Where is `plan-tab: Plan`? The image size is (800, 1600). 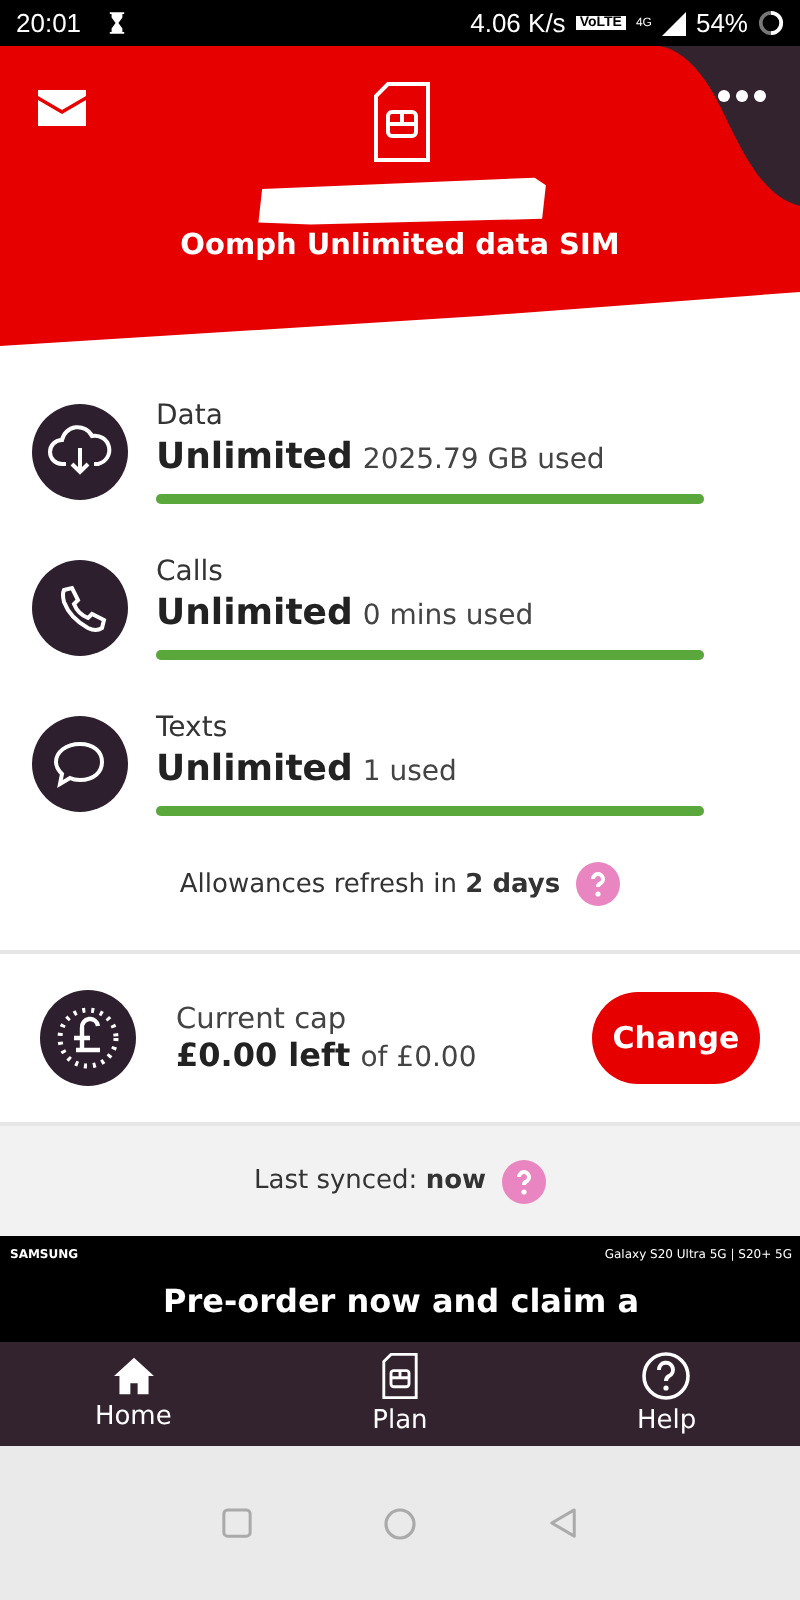
plan-tab: Plan is located at coordinates (399, 1394).